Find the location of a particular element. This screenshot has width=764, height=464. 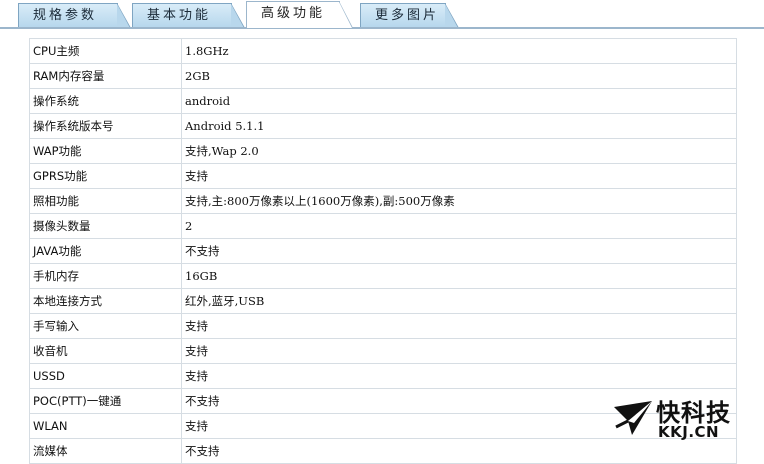

spec-value: 支持,主:800万像素以上(1600万像素),副:500万像素 is located at coordinates (459, 201).